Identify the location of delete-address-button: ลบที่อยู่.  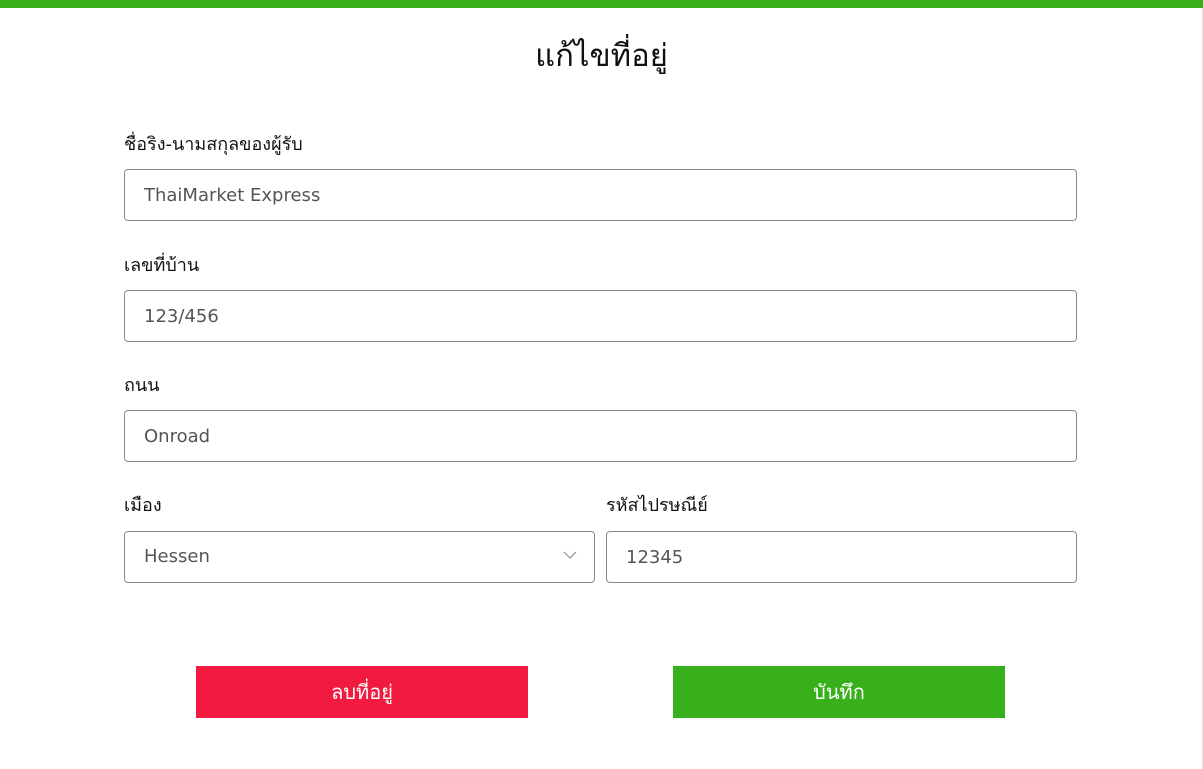
(362, 692).